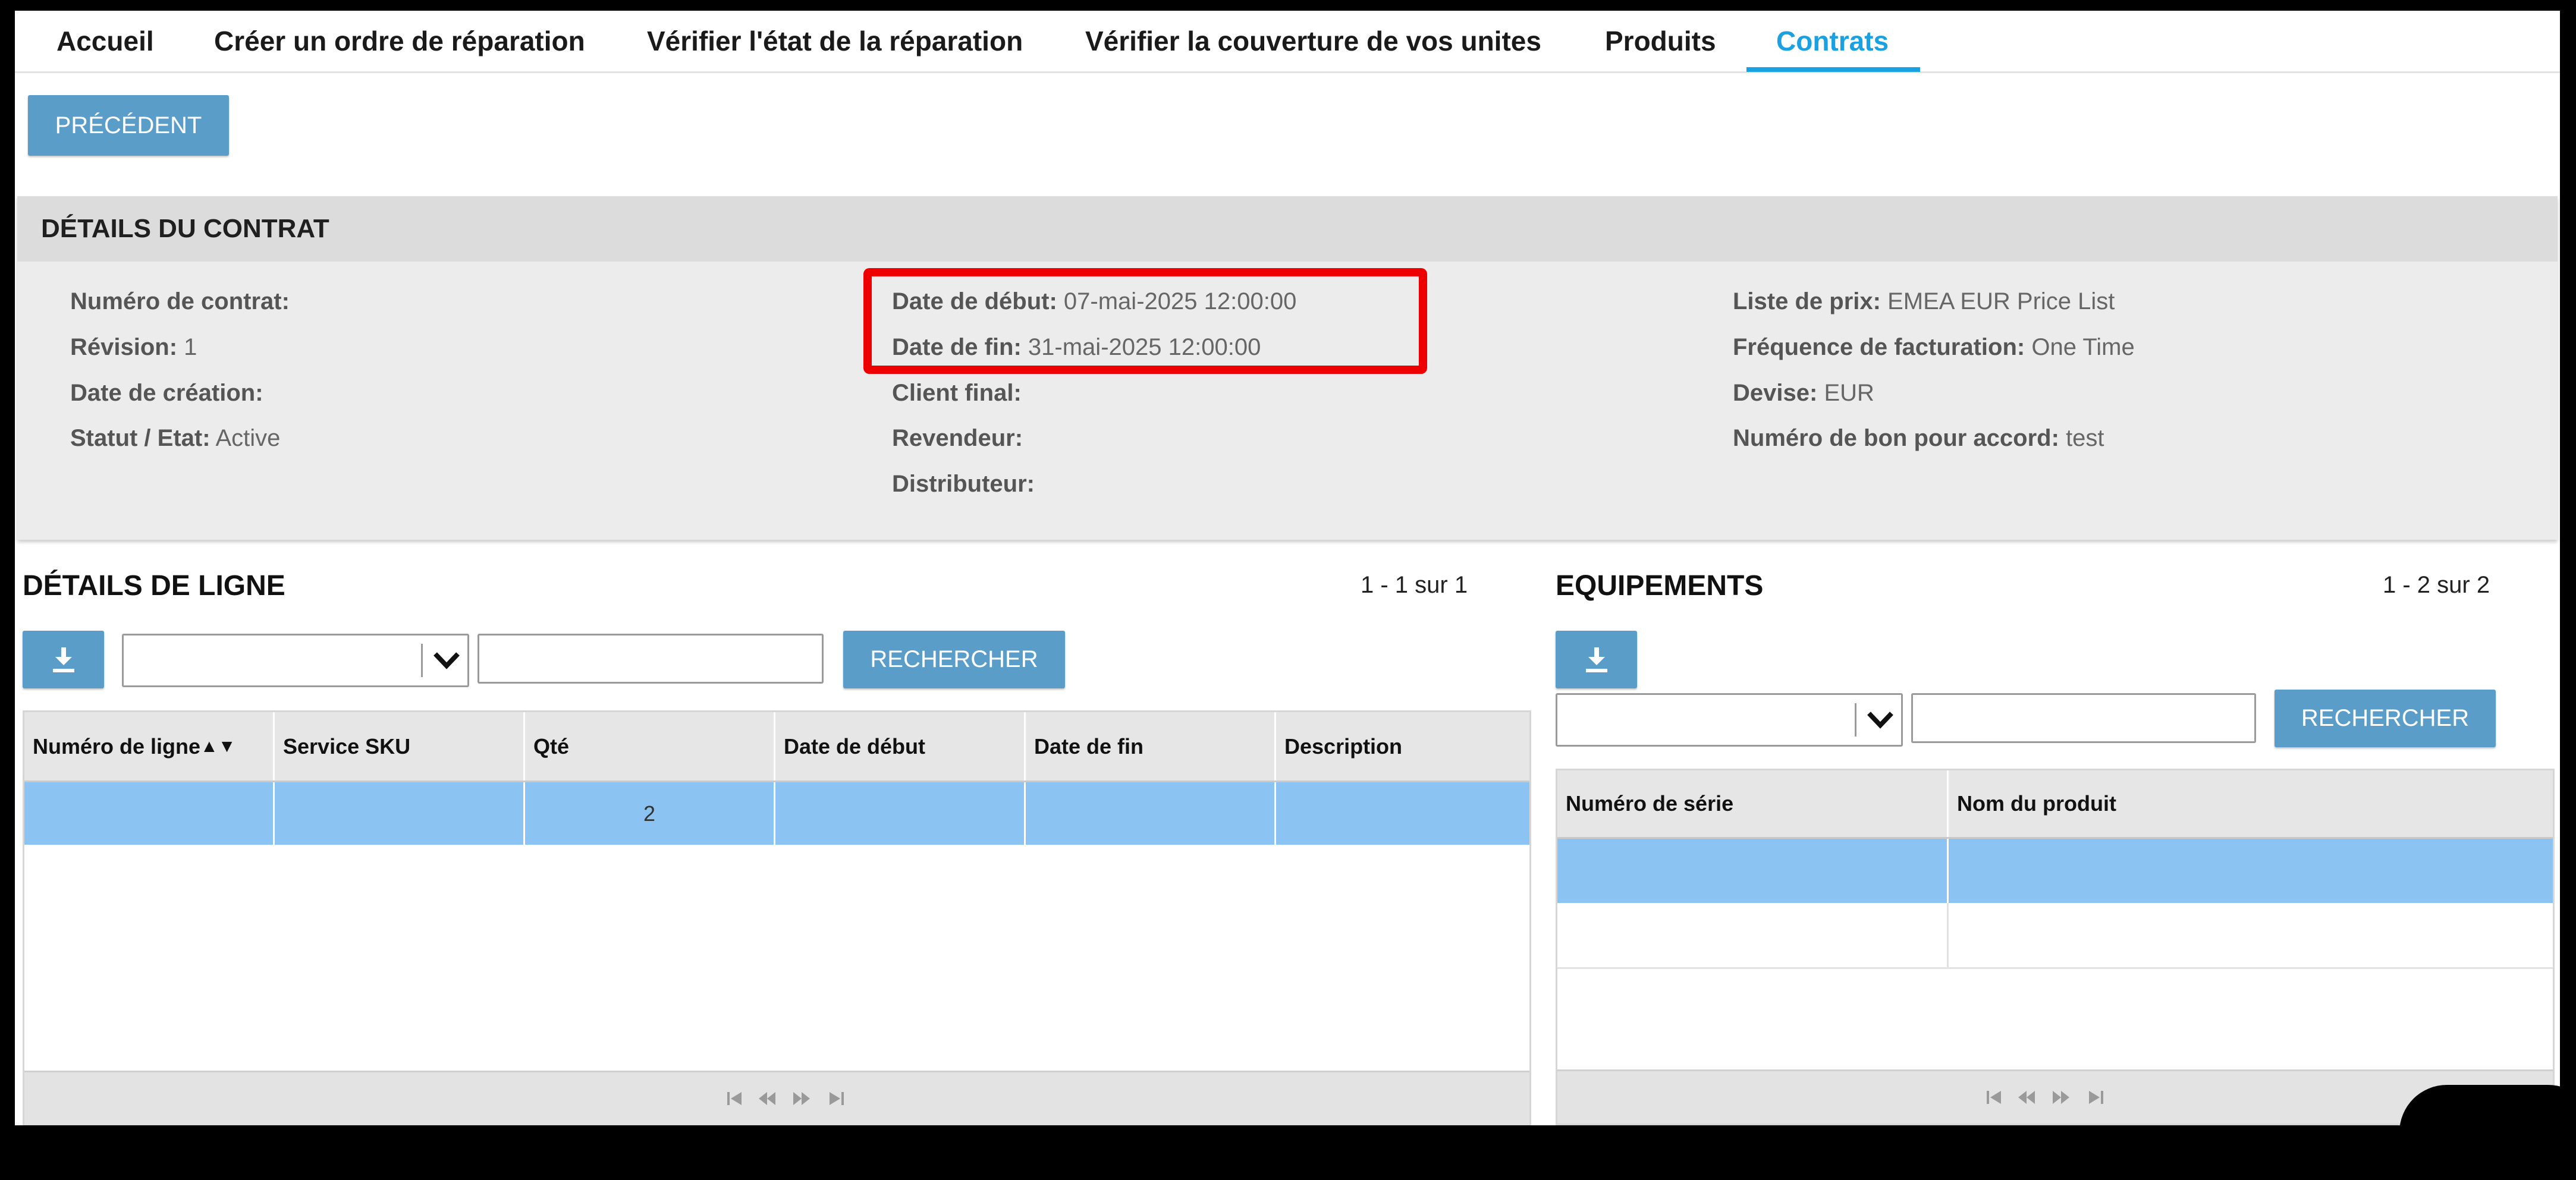 The height and width of the screenshot is (1180, 2576). I want to click on equipment-count: 1 - 2 sur 2, so click(2436, 585).